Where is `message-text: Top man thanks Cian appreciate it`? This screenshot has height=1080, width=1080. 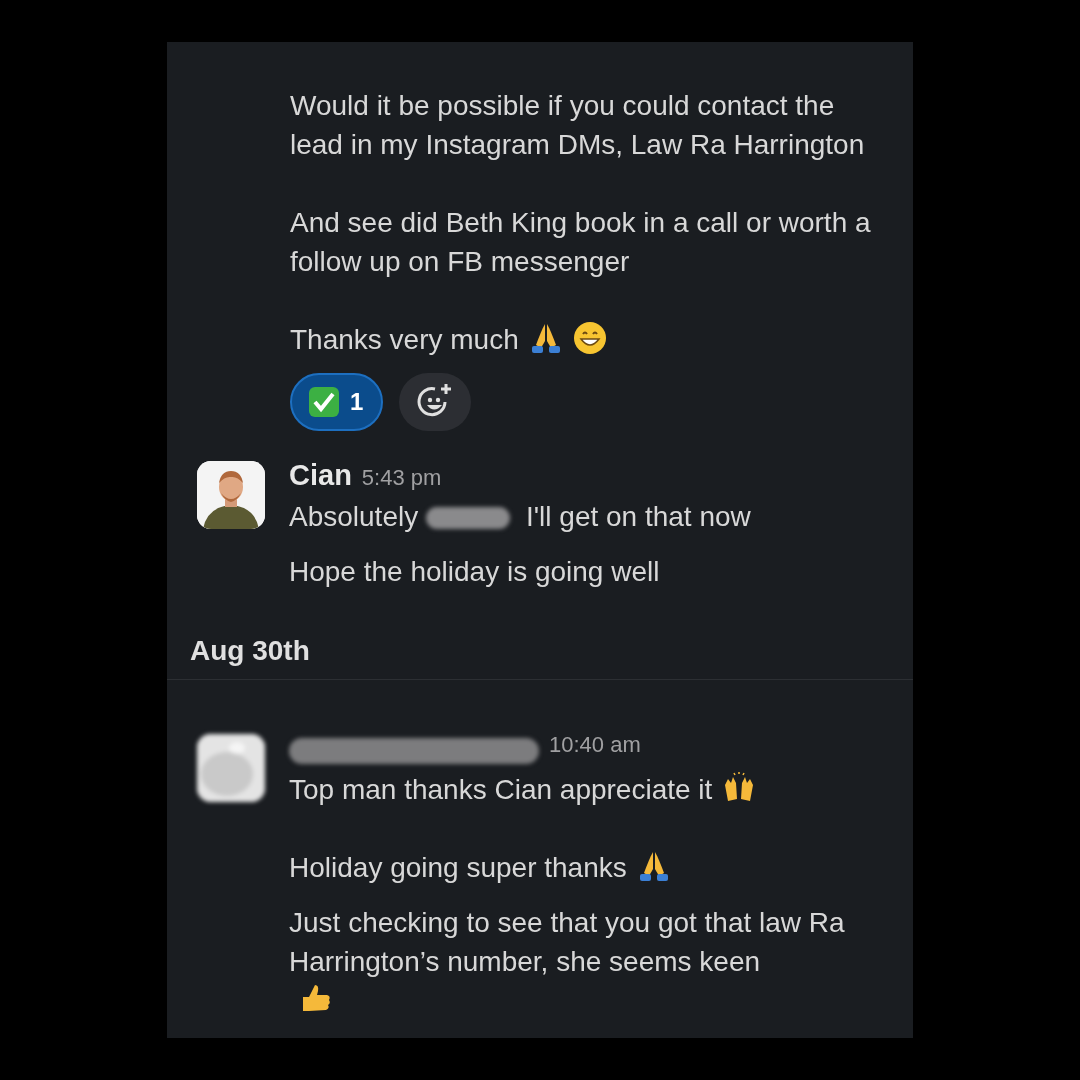
message-text: Top man thanks Cian appreciate it is located at coordinates (501, 790).